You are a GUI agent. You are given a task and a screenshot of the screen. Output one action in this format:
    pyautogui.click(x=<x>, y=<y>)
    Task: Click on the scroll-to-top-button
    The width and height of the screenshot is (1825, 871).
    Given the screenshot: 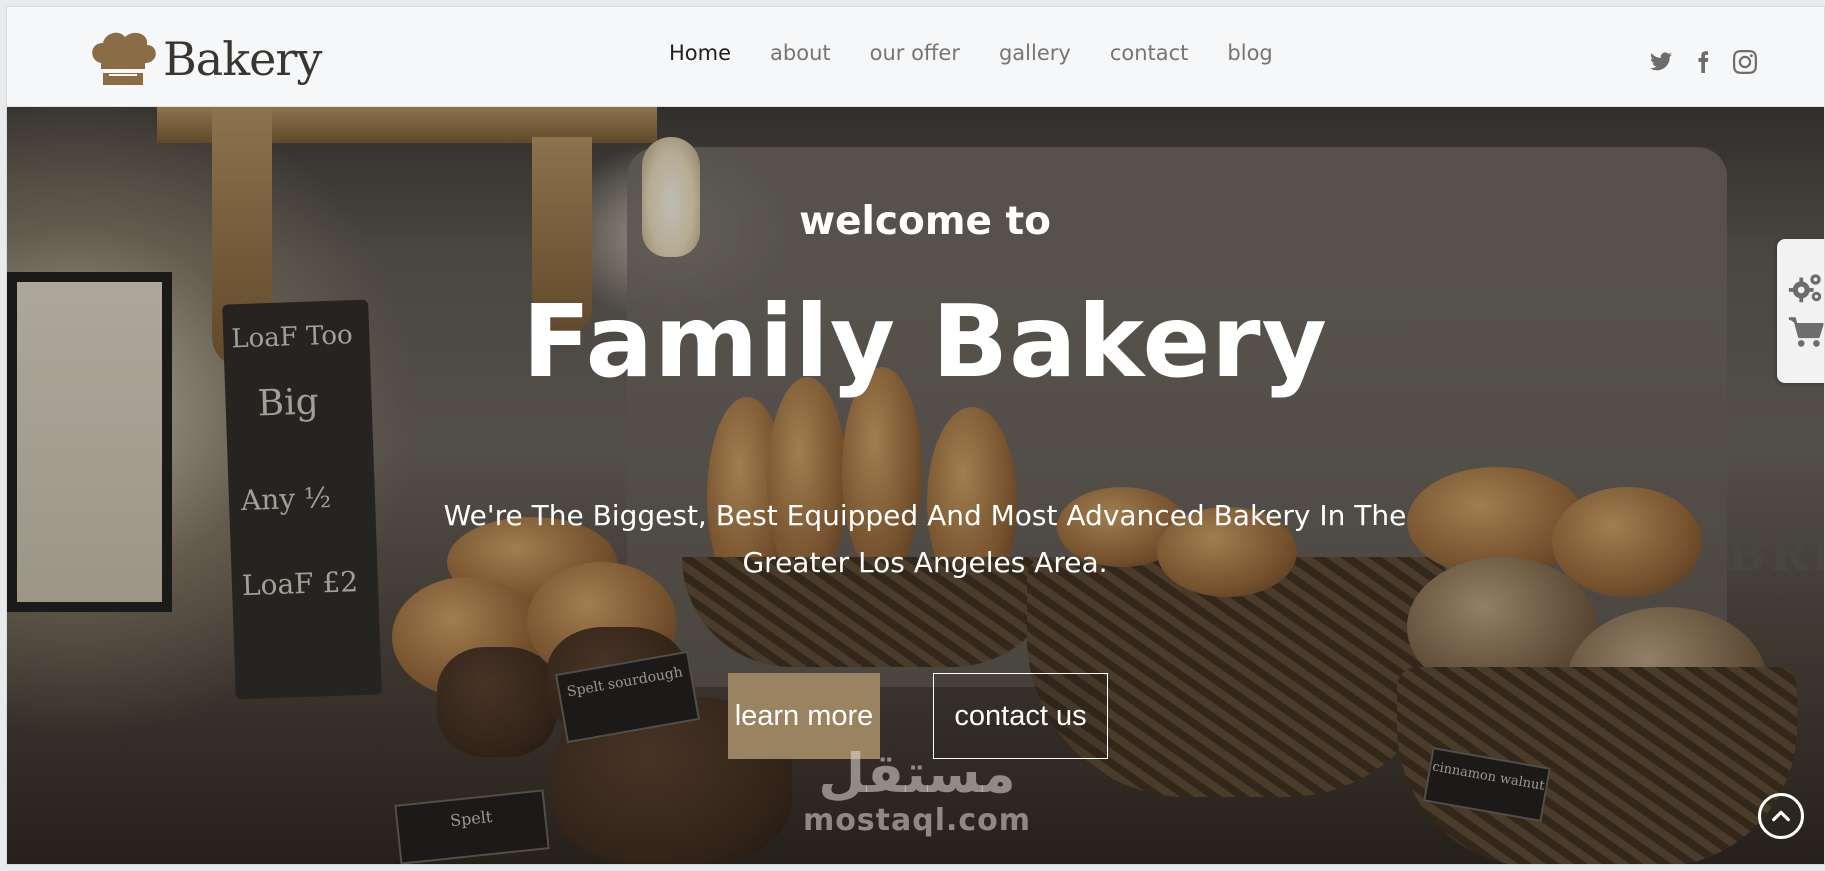 What is the action you would take?
    pyautogui.click(x=1781, y=816)
    